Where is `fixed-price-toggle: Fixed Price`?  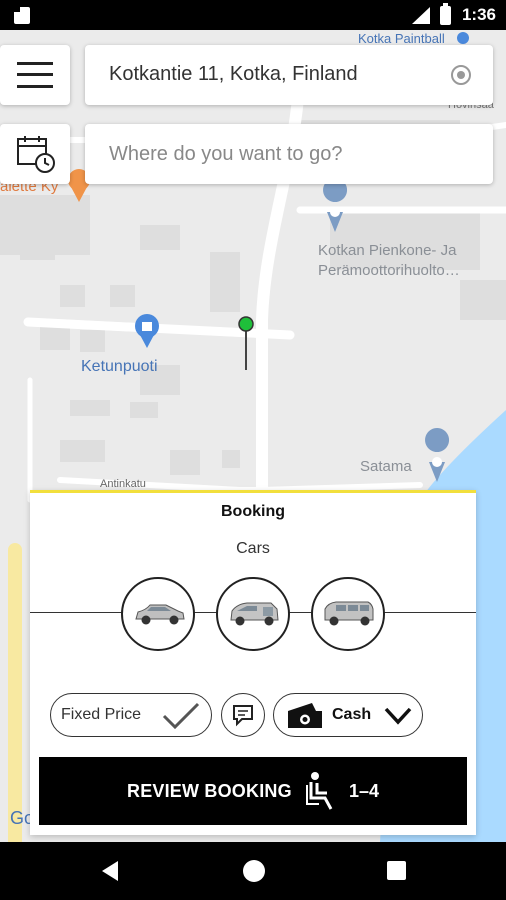
fixed-price-toggle: Fixed Price is located at coordinates (131, 715).